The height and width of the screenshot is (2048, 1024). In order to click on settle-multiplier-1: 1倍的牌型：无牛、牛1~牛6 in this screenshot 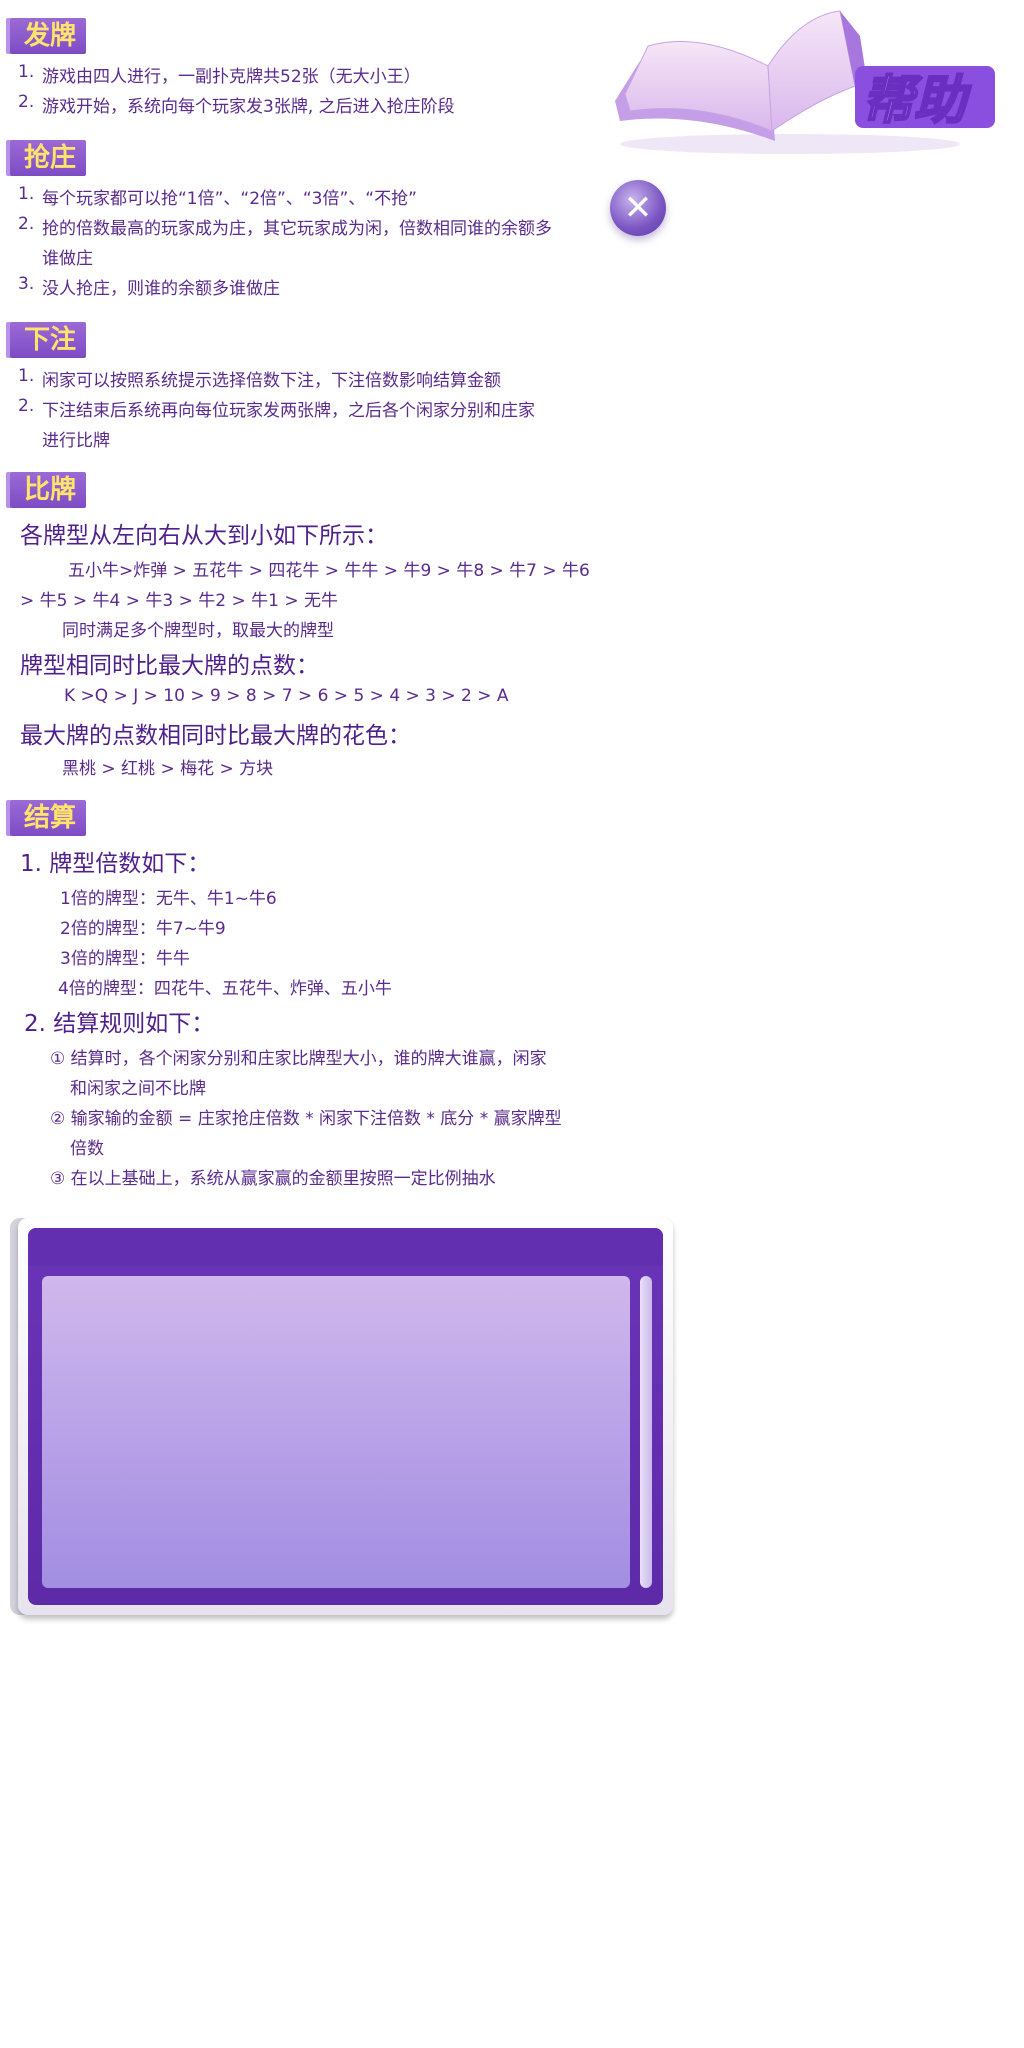, I will do `click(168, 899)`.